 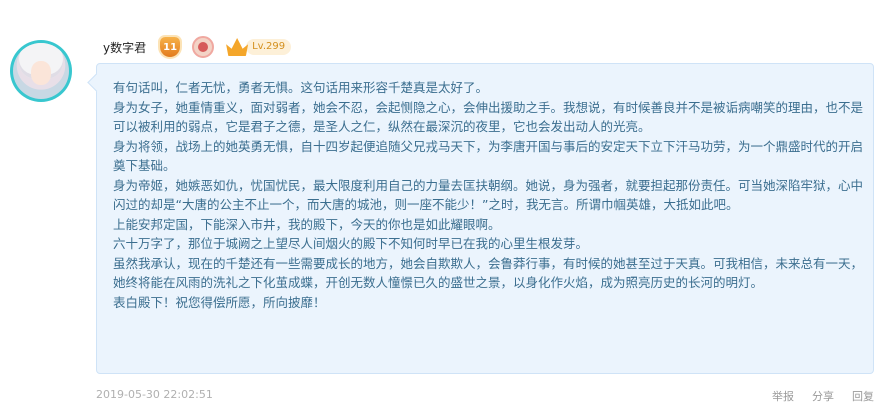 I want to click on comment-footer: 2019-05-30 22:02:51 举报 分享 回复, so click(x=485, y=396).